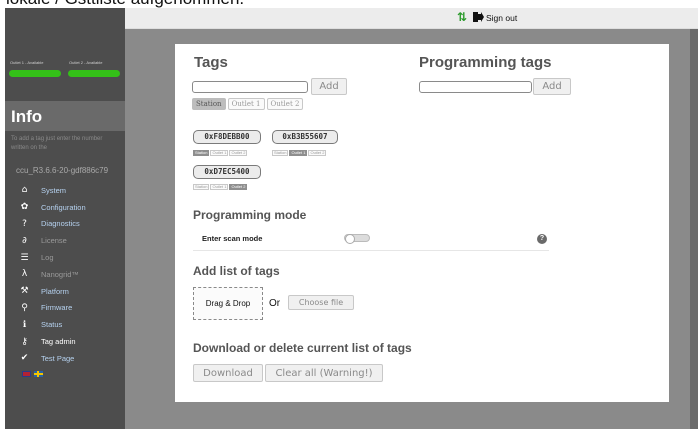  Describe the element at coordinates (275, 303) in the screenshot. I see `or-label: Or` at that location.